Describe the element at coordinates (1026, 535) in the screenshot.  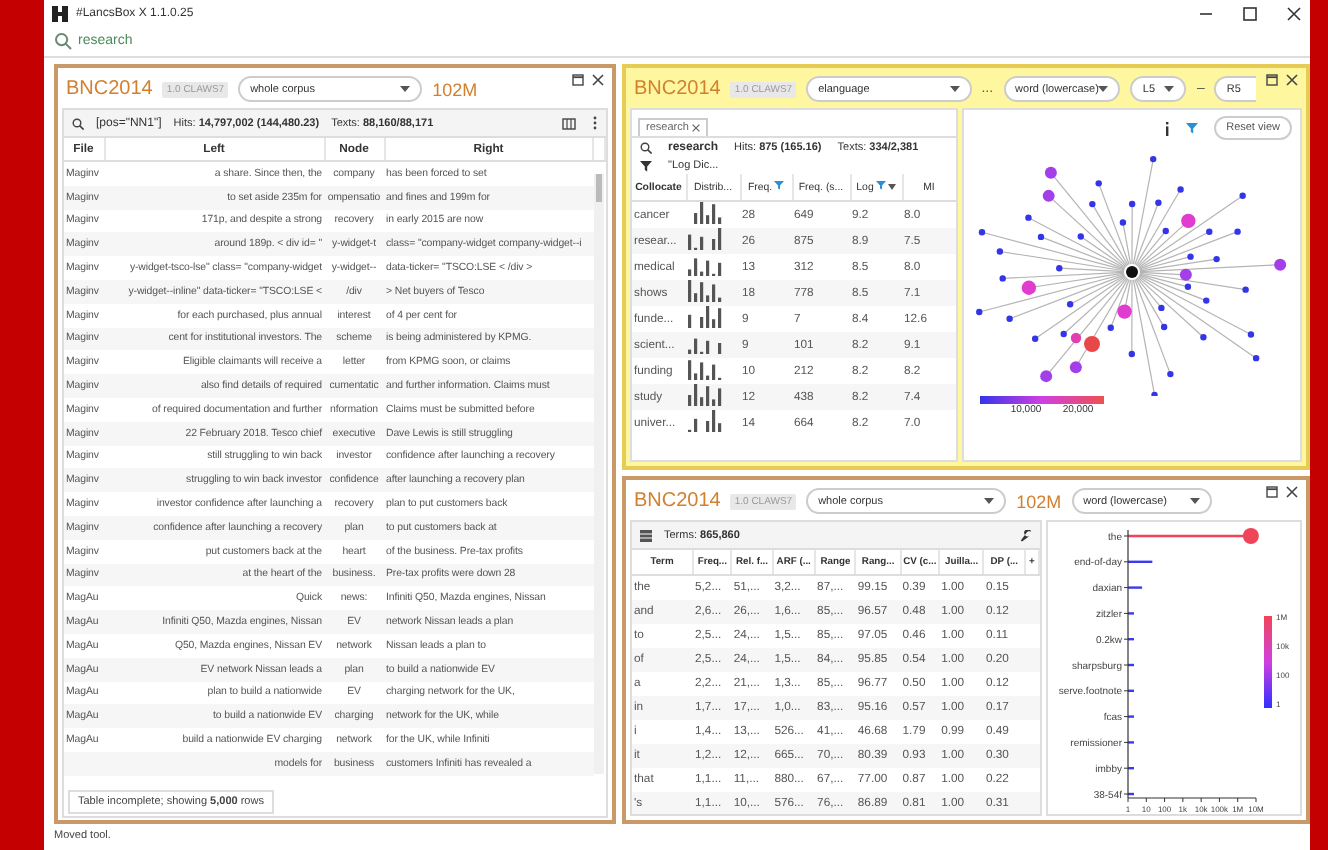
I see `wrench-icon` at that location.